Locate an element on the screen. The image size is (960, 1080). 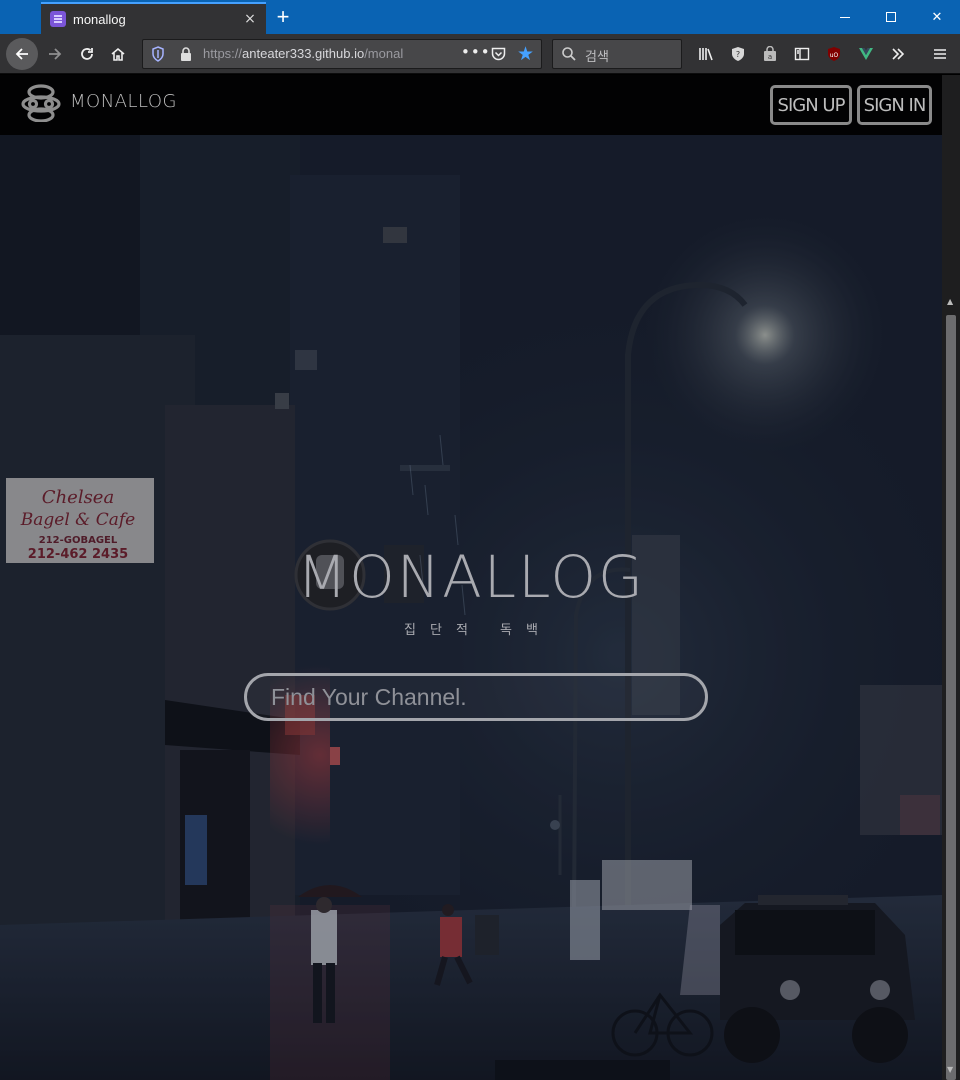
forward-button is located at coordinates (55, 54).